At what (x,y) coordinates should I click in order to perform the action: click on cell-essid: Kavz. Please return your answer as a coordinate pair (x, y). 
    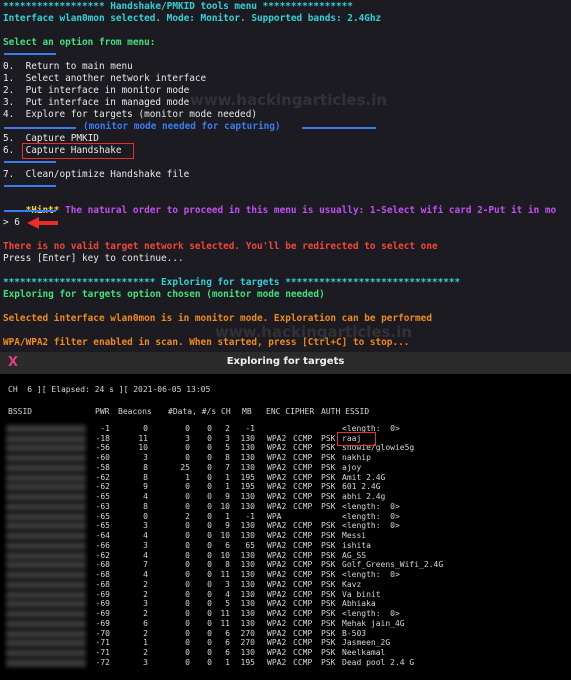
    Looking at the image, I should click on (351, 584).